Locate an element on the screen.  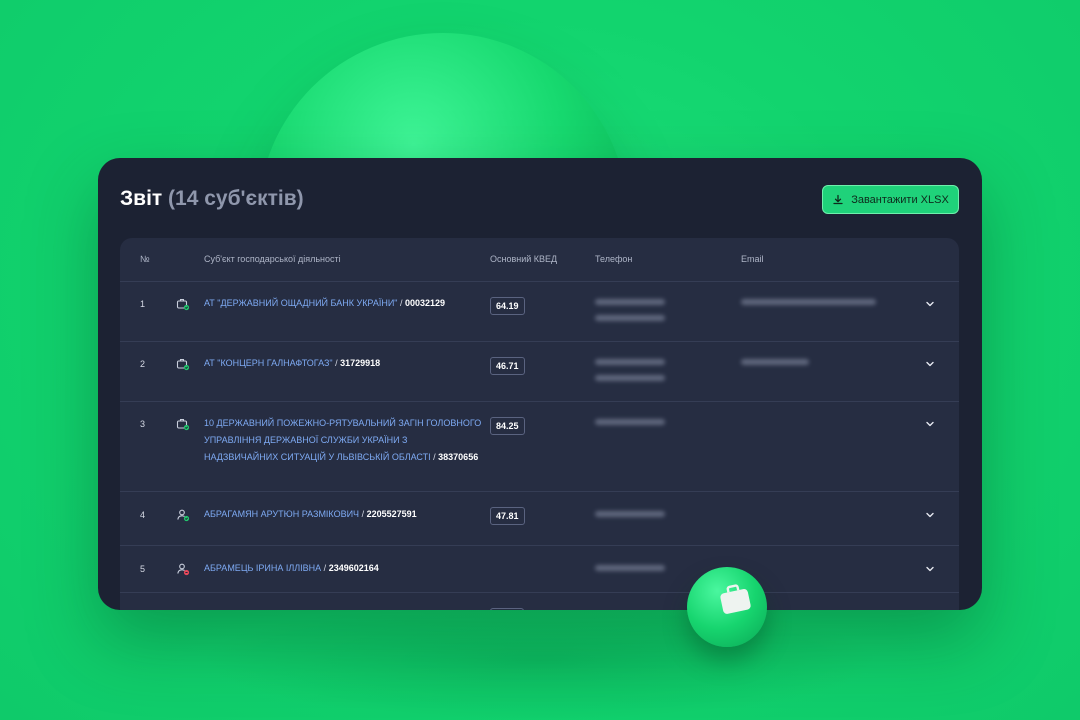
header-entity: Суб'єкт господарської діяльності is located at coordinates (272, 259).